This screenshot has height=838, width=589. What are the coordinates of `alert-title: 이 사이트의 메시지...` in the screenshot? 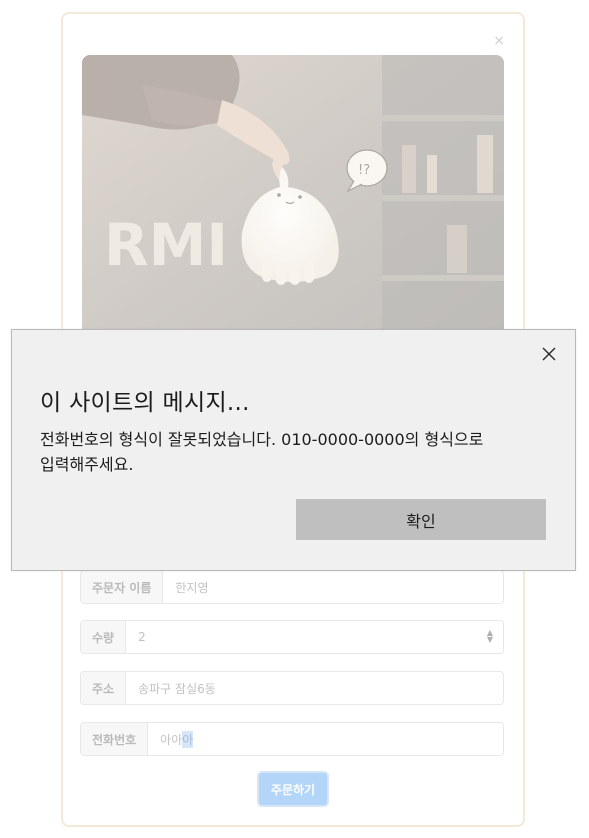 It's located at (145, 403).